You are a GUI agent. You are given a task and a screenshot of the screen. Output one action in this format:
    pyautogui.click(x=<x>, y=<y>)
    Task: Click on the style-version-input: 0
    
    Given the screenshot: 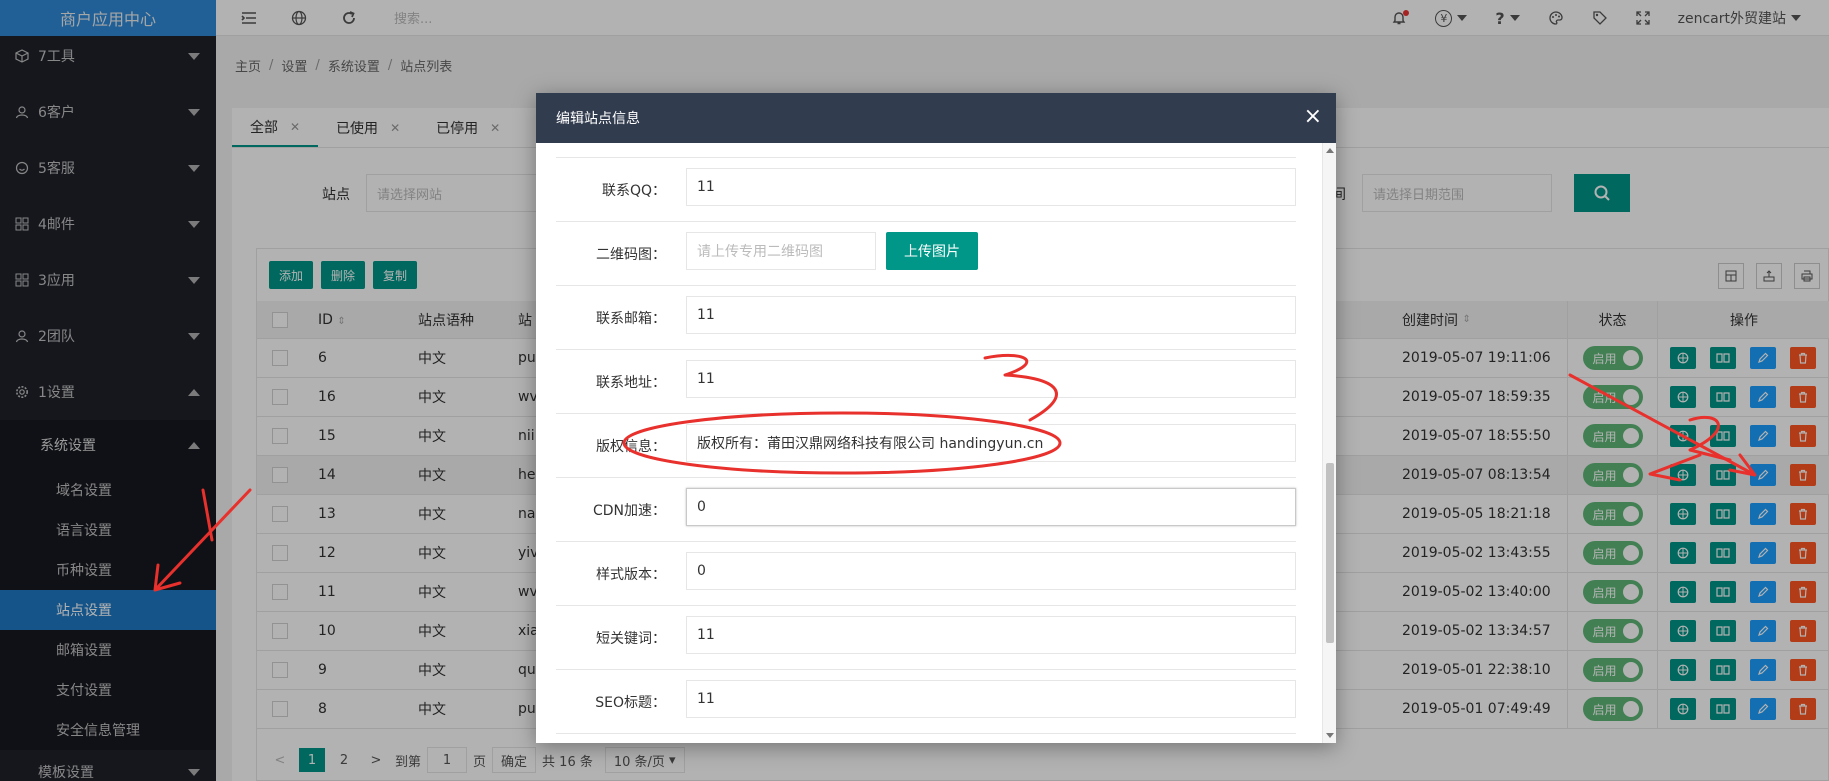 What is the action you would take?
    pyautogui.click(x=991, y=571)
    